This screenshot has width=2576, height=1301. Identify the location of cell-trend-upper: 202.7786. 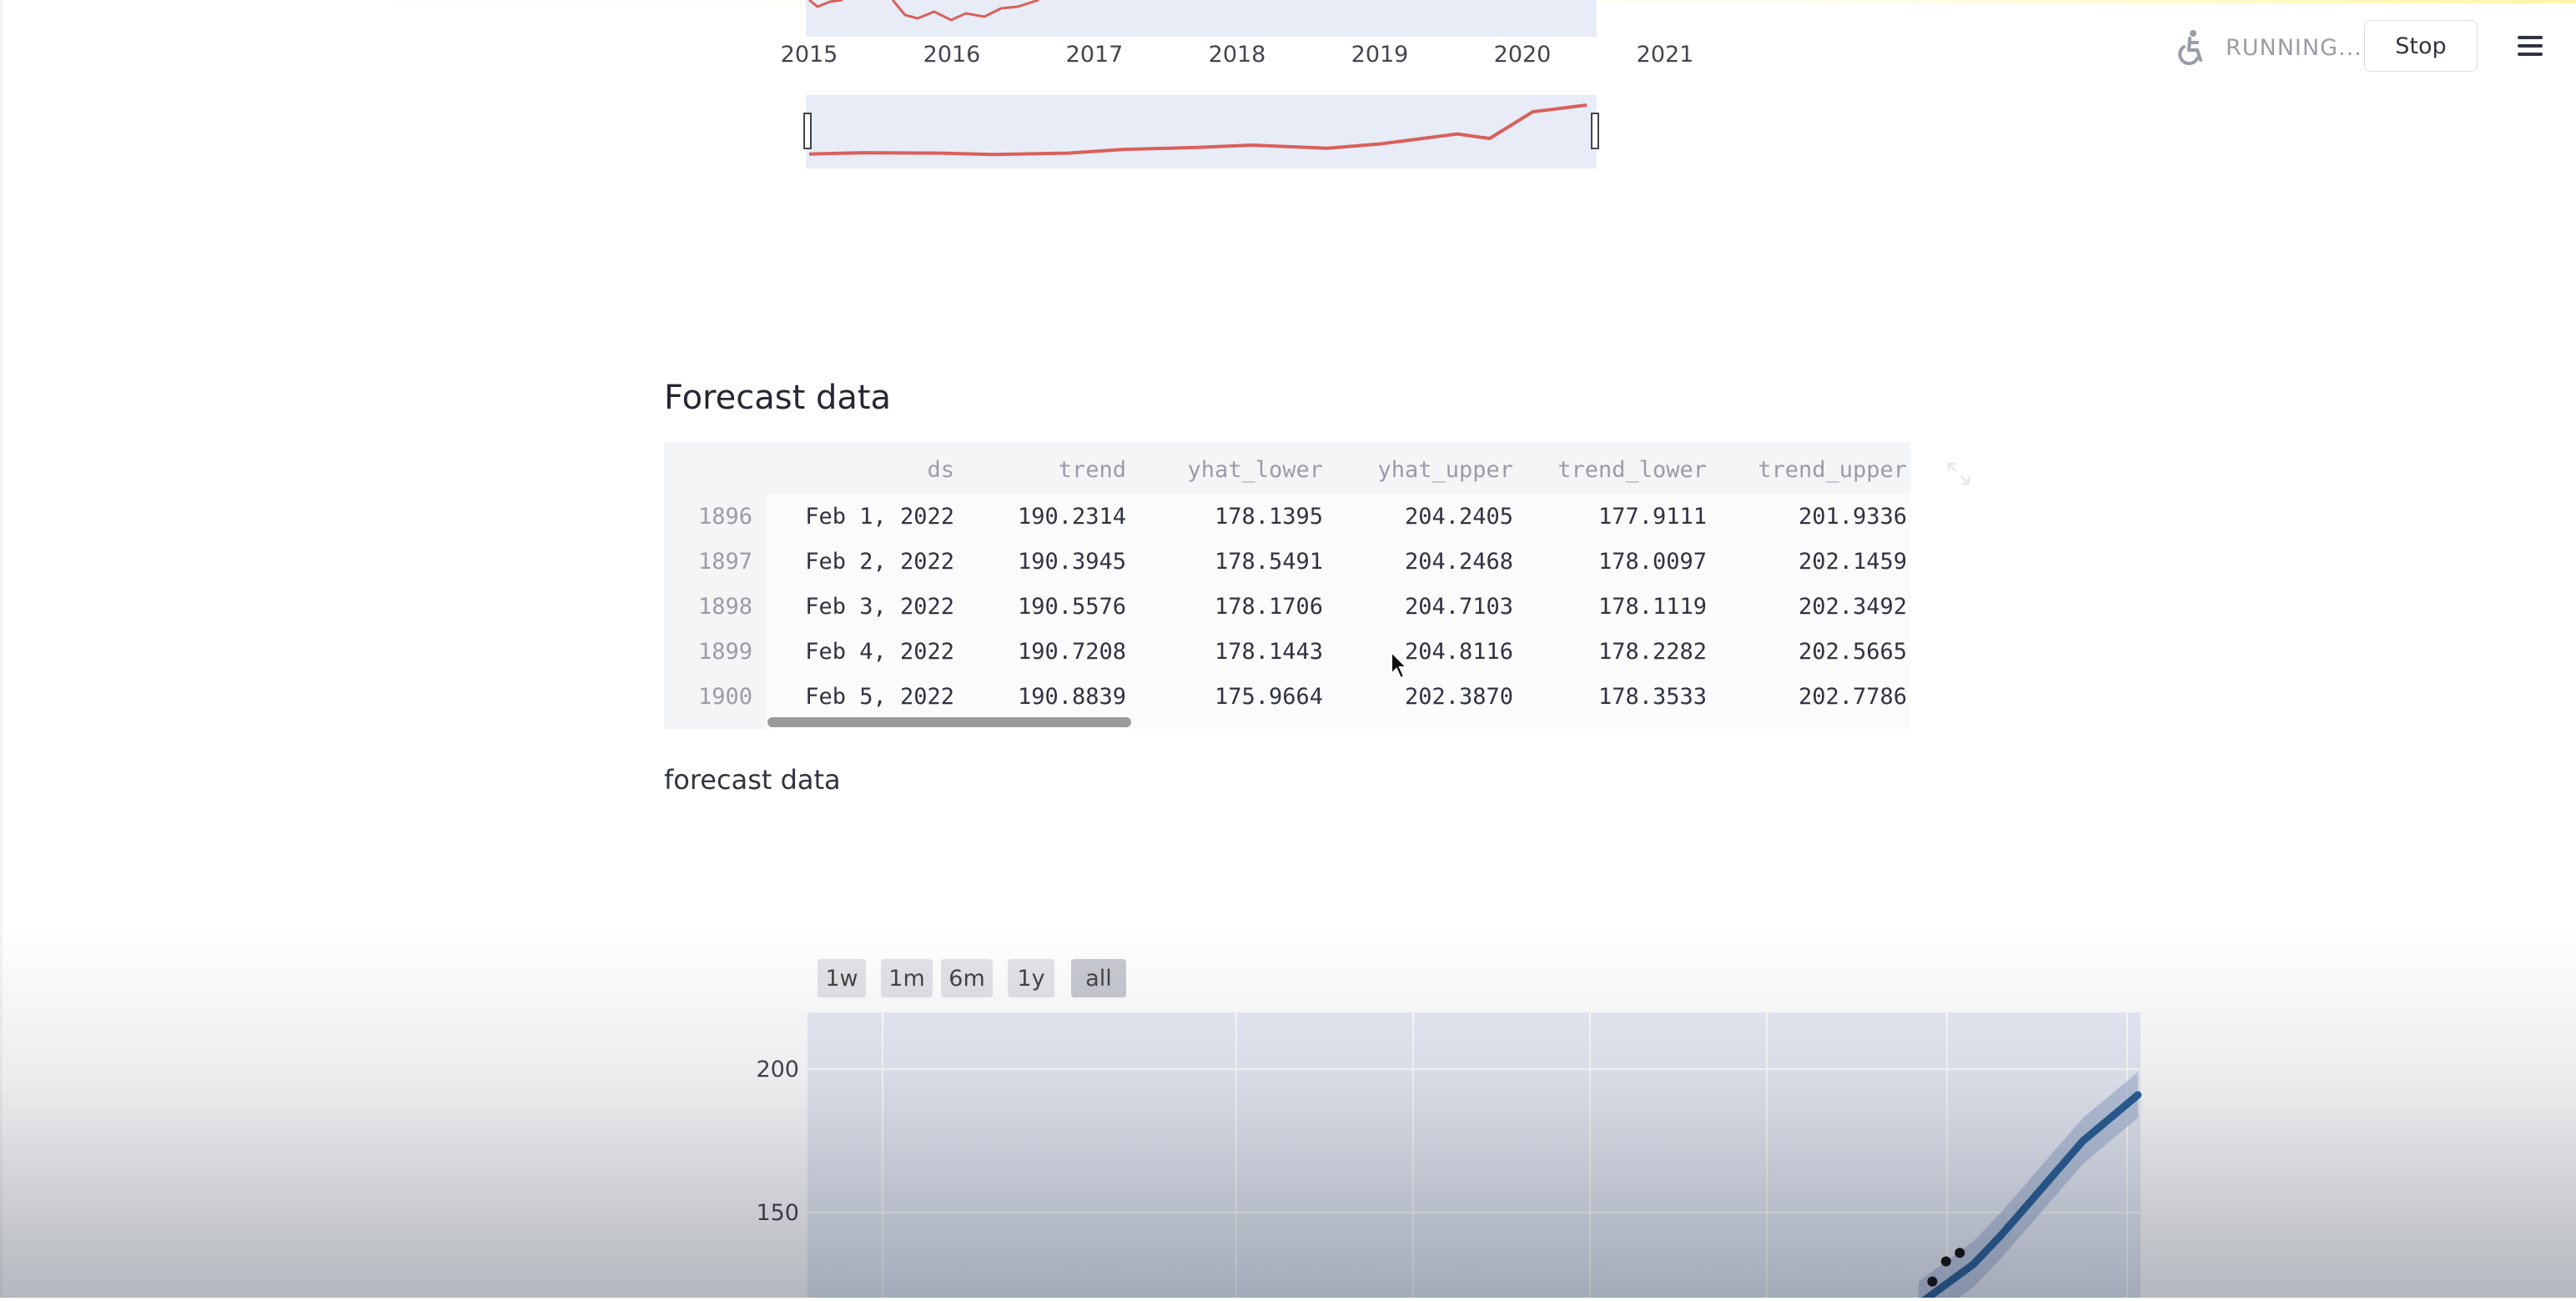
(1852, 697).